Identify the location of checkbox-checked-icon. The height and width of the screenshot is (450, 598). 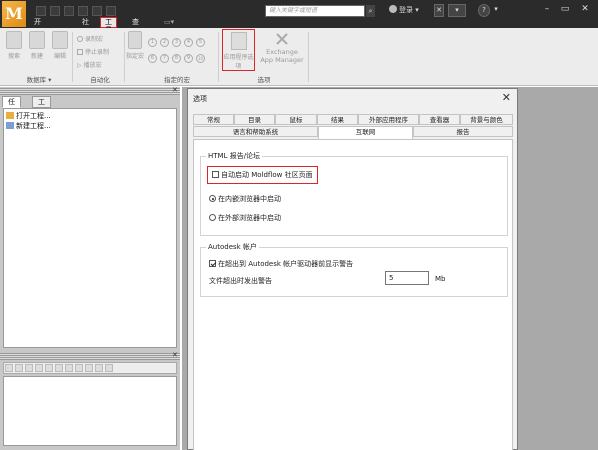
(212, 263).